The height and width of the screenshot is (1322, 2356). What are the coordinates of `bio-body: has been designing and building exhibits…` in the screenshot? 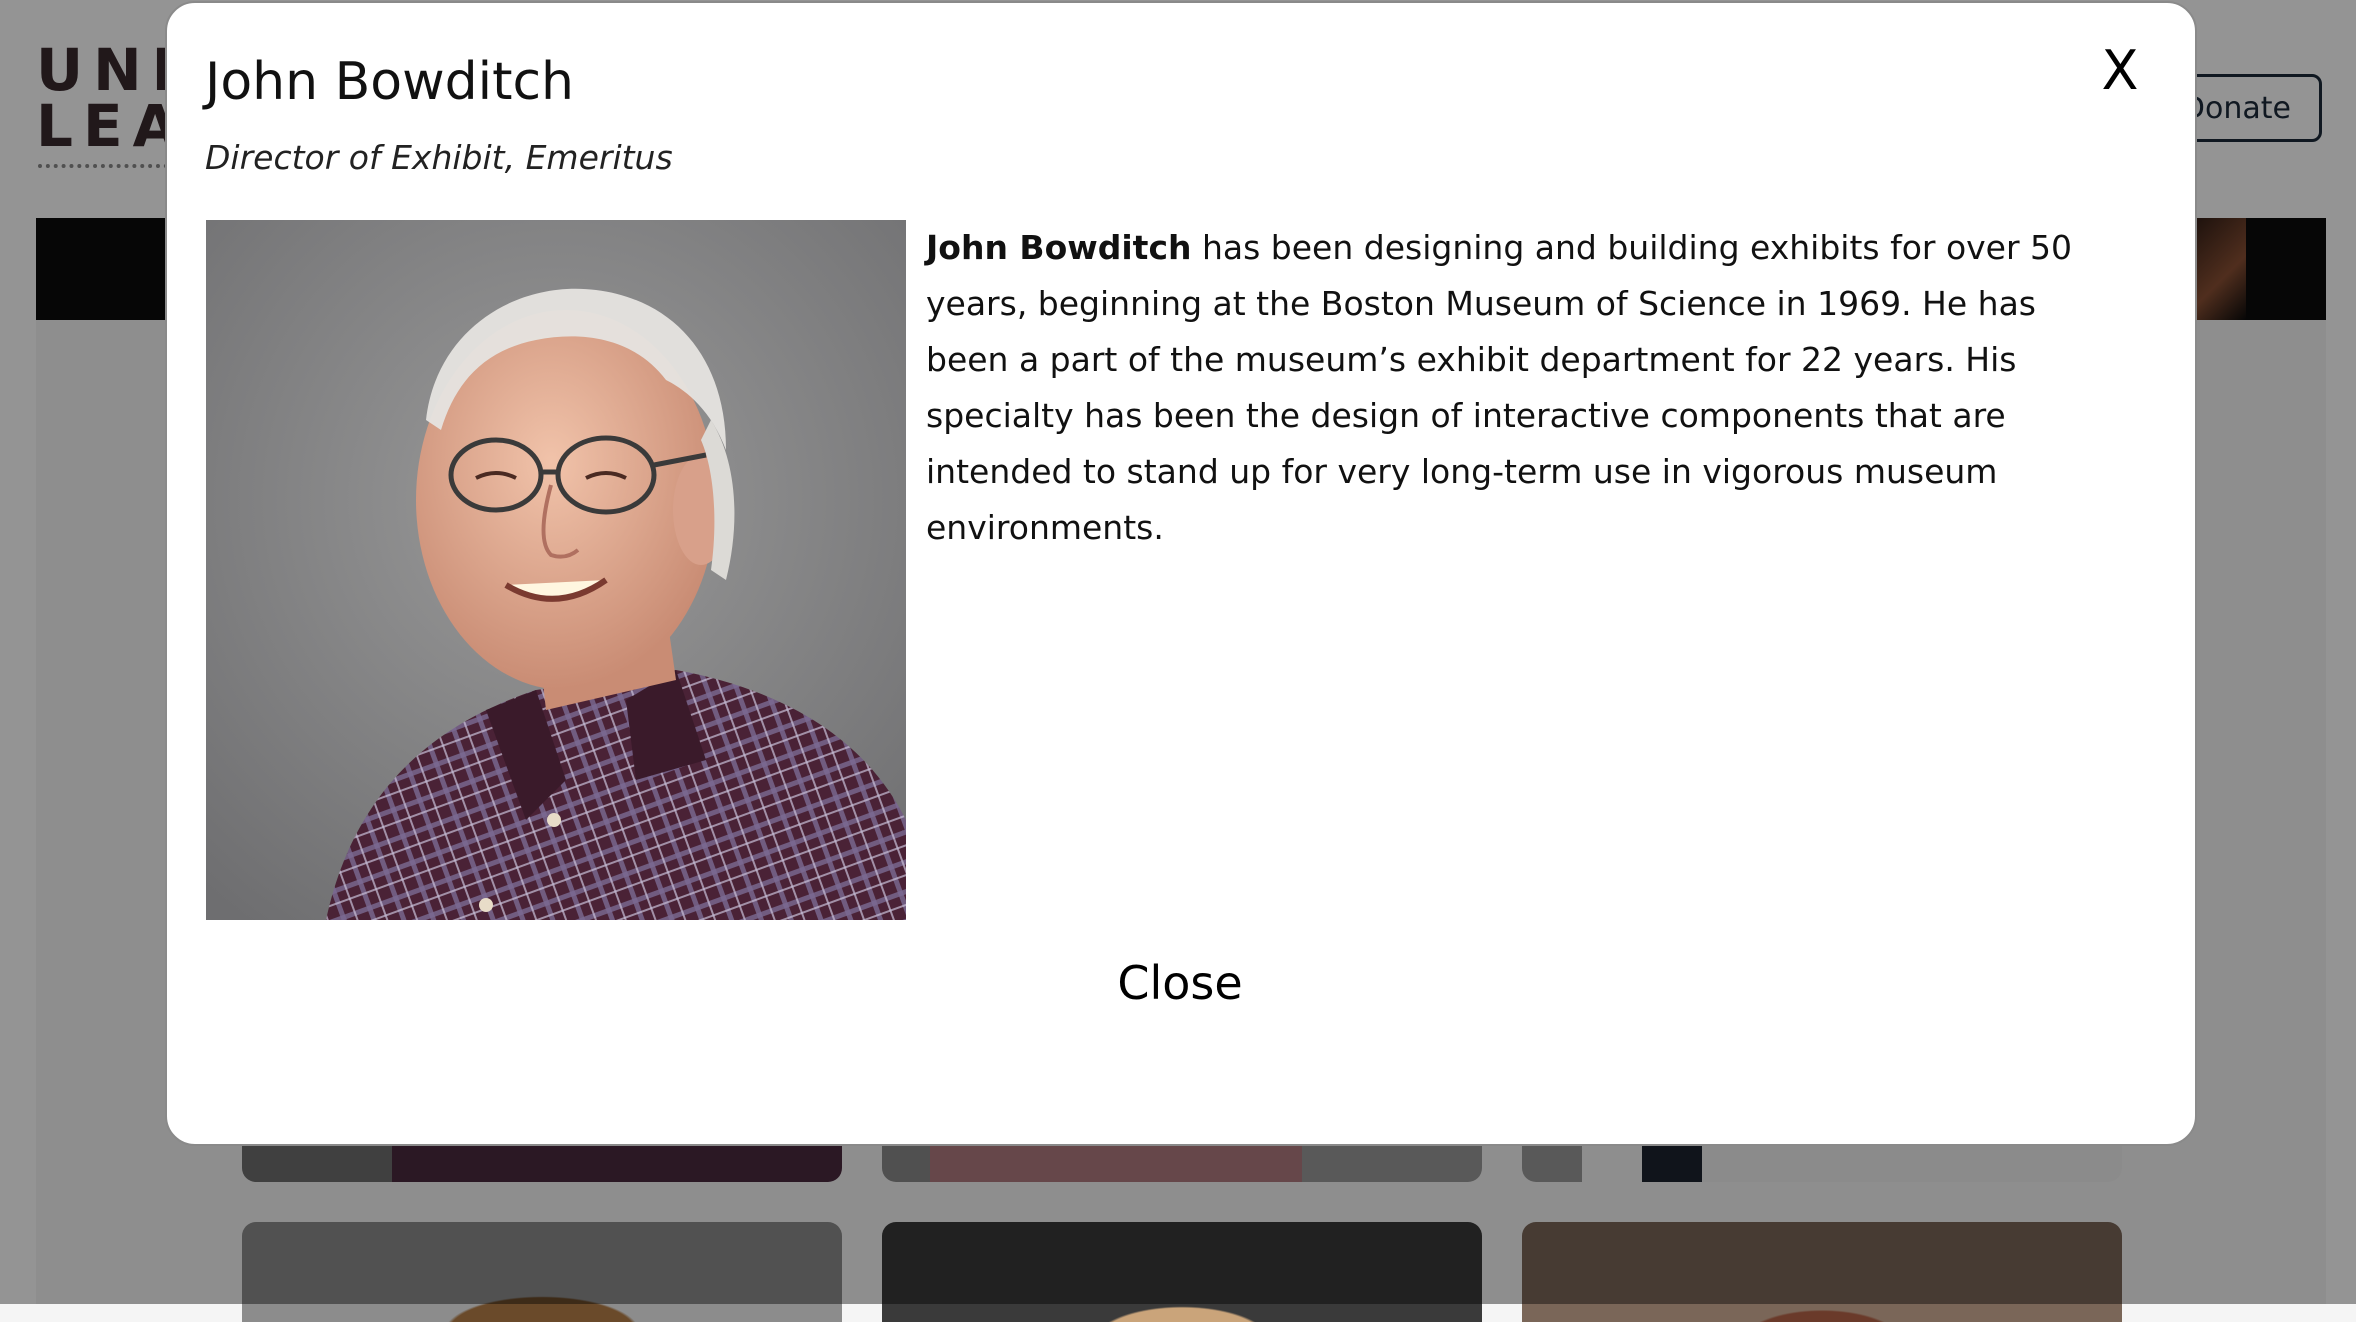 It's located at (1499, 387).